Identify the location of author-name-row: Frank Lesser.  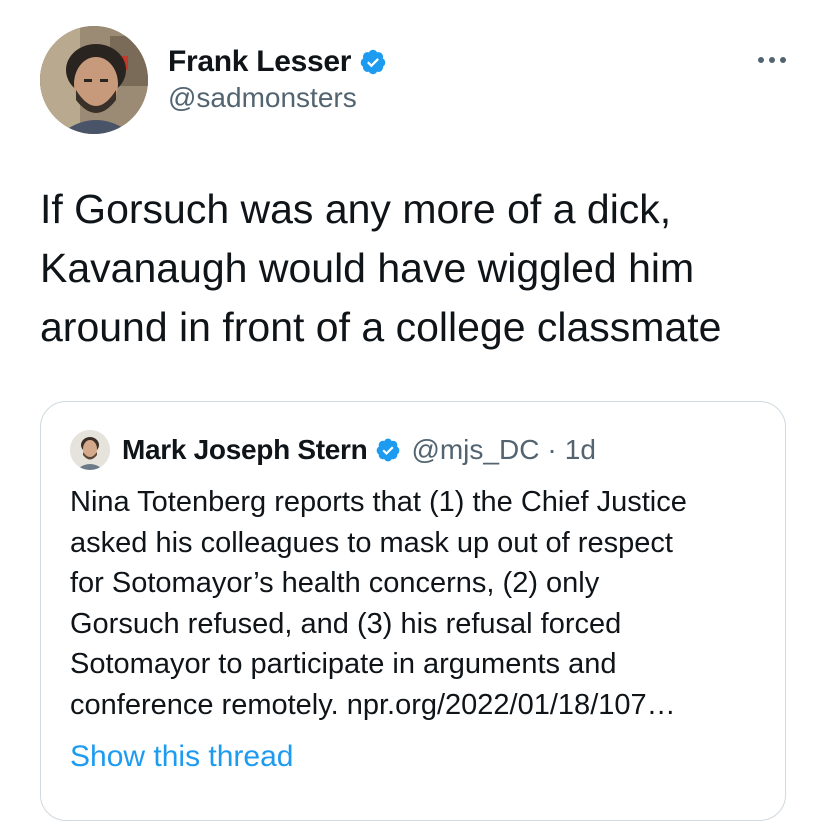
(277, 62).